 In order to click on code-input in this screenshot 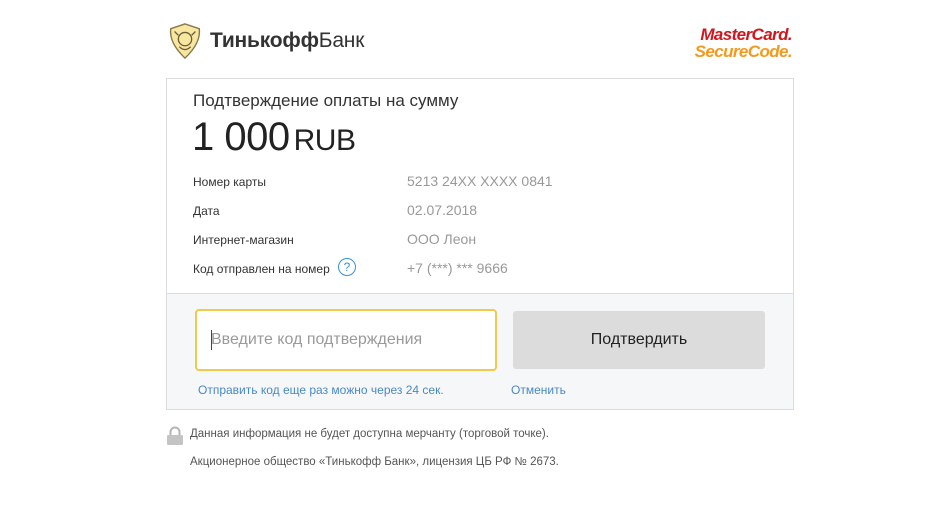, I will do `click(346, 340)`.